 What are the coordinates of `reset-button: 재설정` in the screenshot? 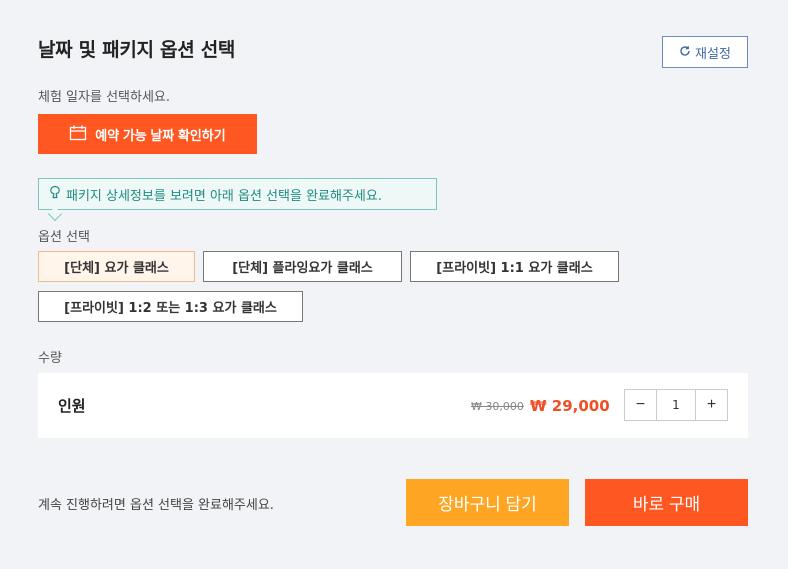 It's located at (705, 52).